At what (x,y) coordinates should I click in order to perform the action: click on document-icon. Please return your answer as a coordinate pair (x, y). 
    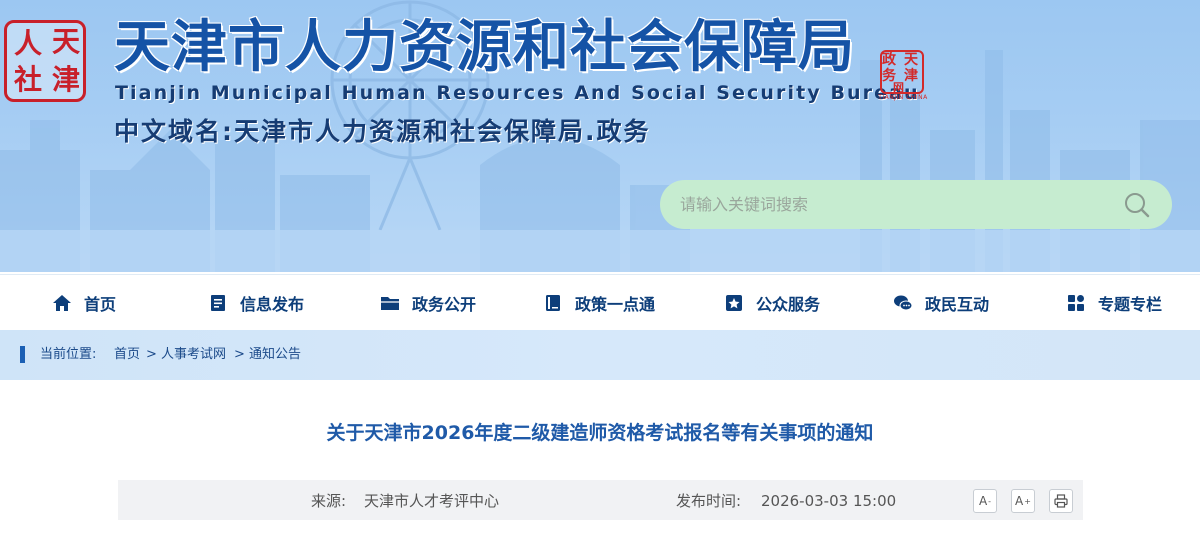
    Looking at the image, I should click on (218, 303).